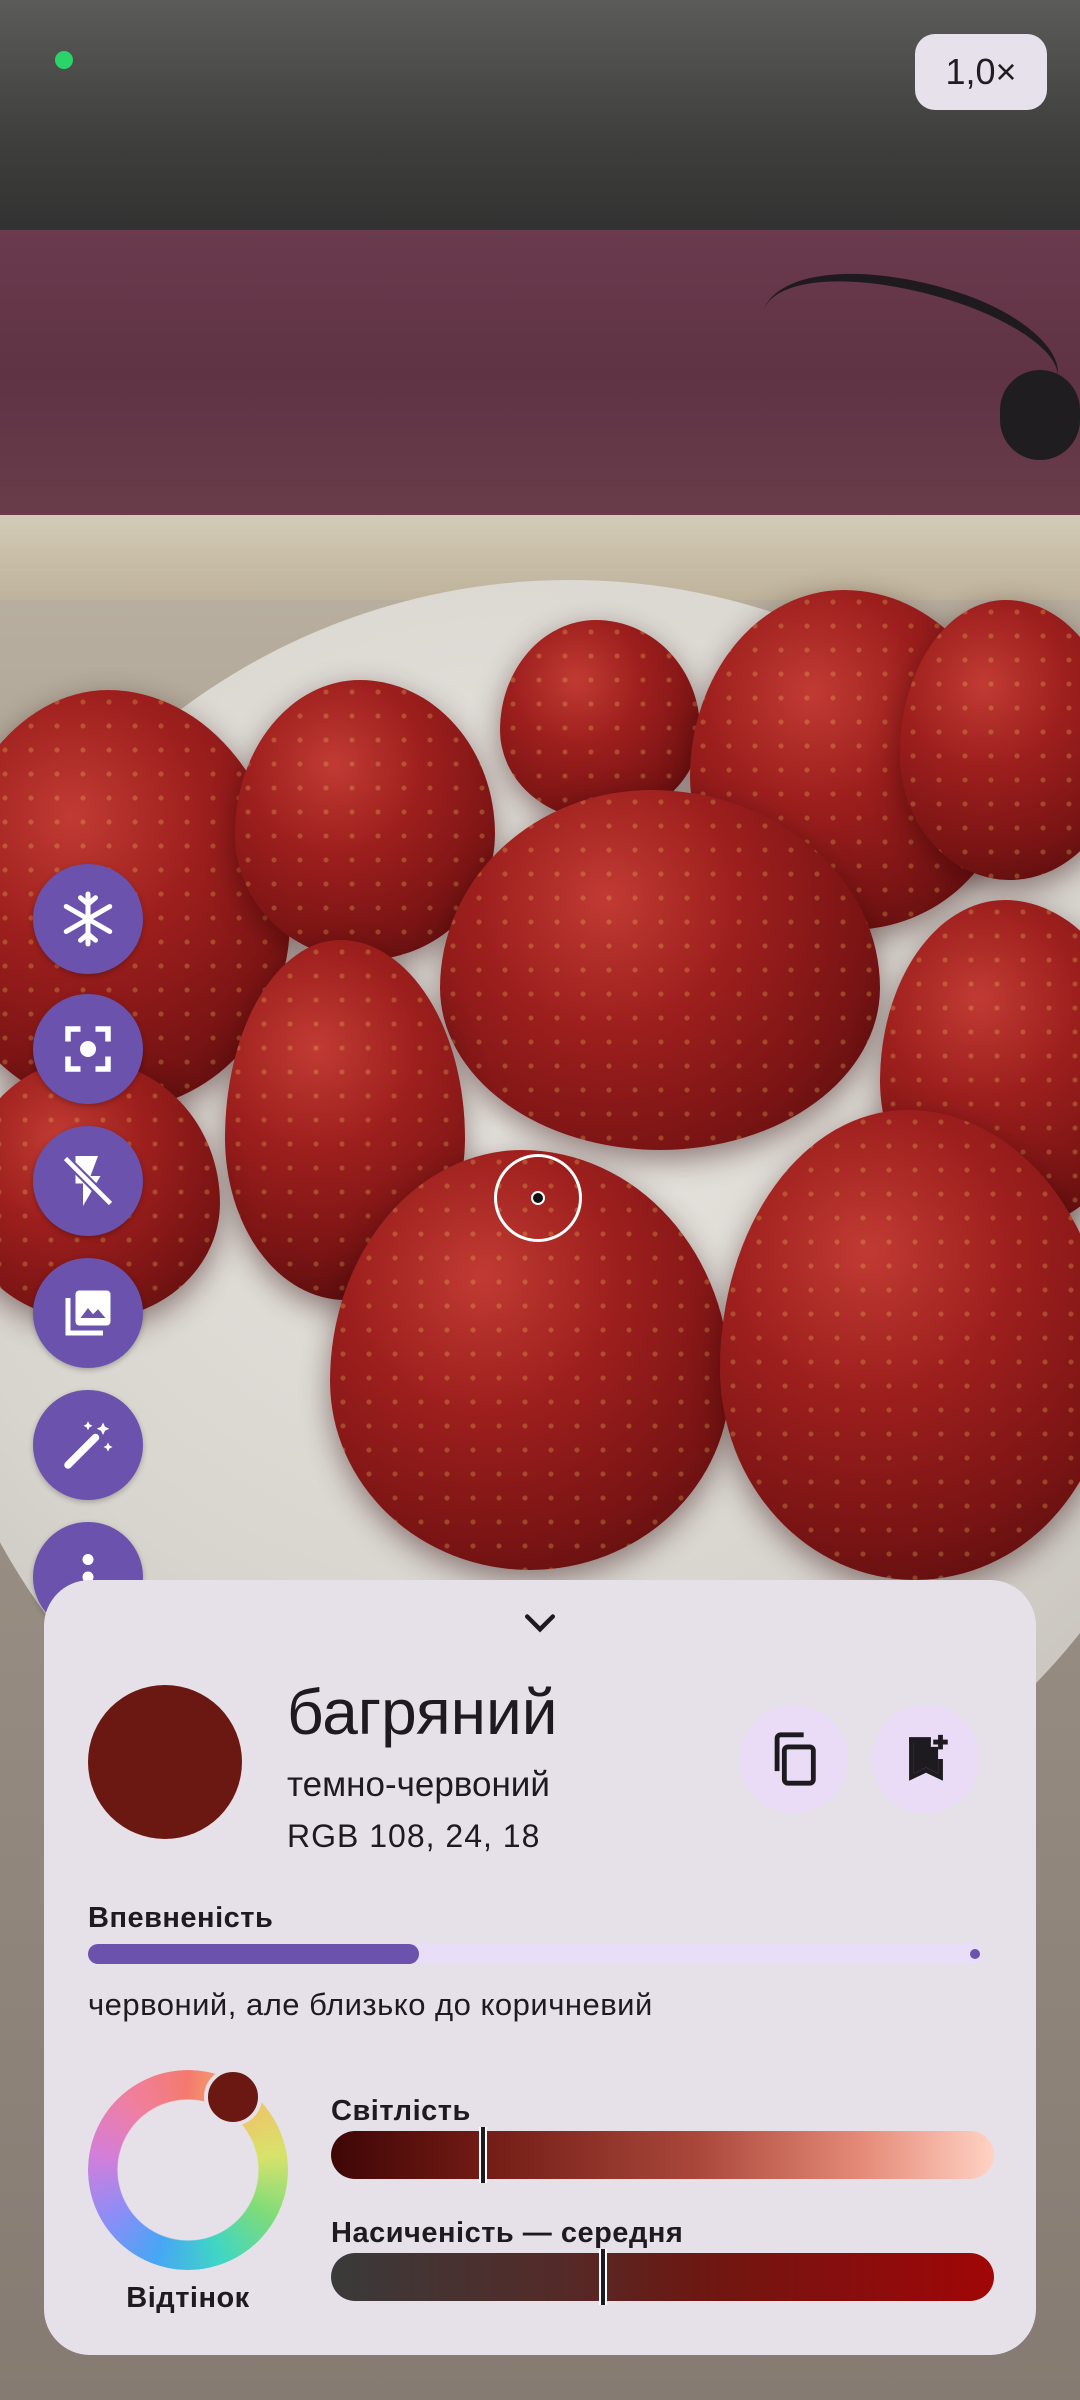 This screenshot has height=2400, width=1080. Describe the element at coordinates (422, 1712) in the screenshot. I see `color-name: багряний` at that location.